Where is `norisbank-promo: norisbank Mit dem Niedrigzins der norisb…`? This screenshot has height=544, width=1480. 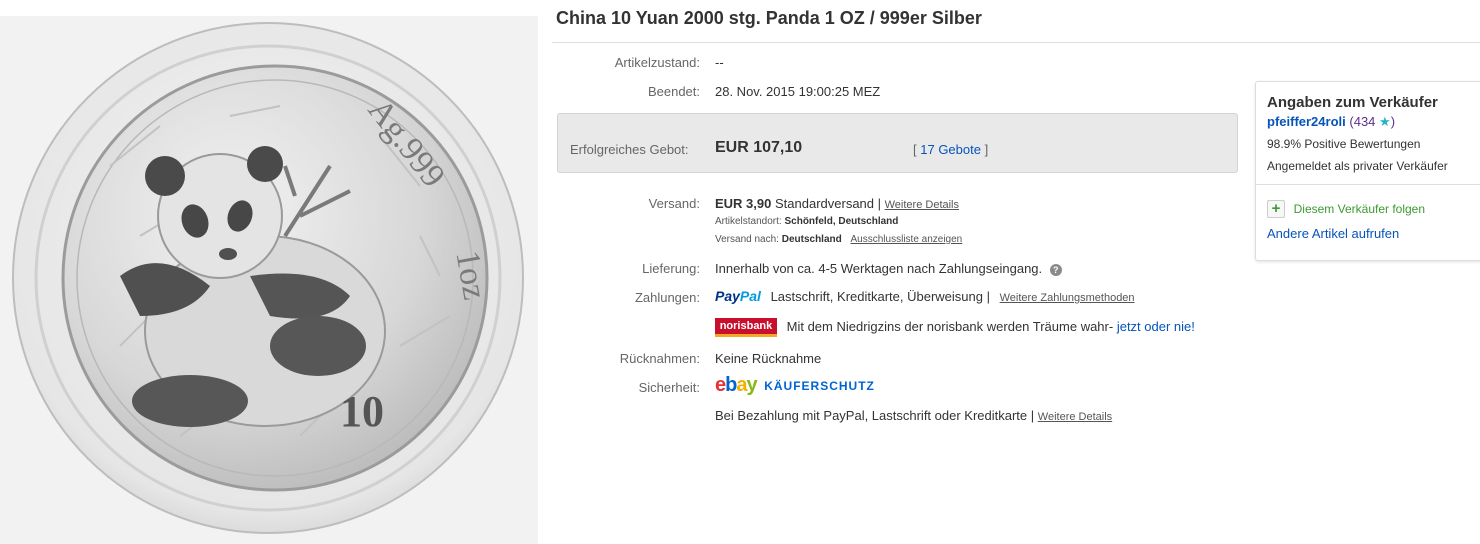 norisbank-promo: norisbank Mit dem Niedrigzins der norisb… is located at coordinates (955, 327).